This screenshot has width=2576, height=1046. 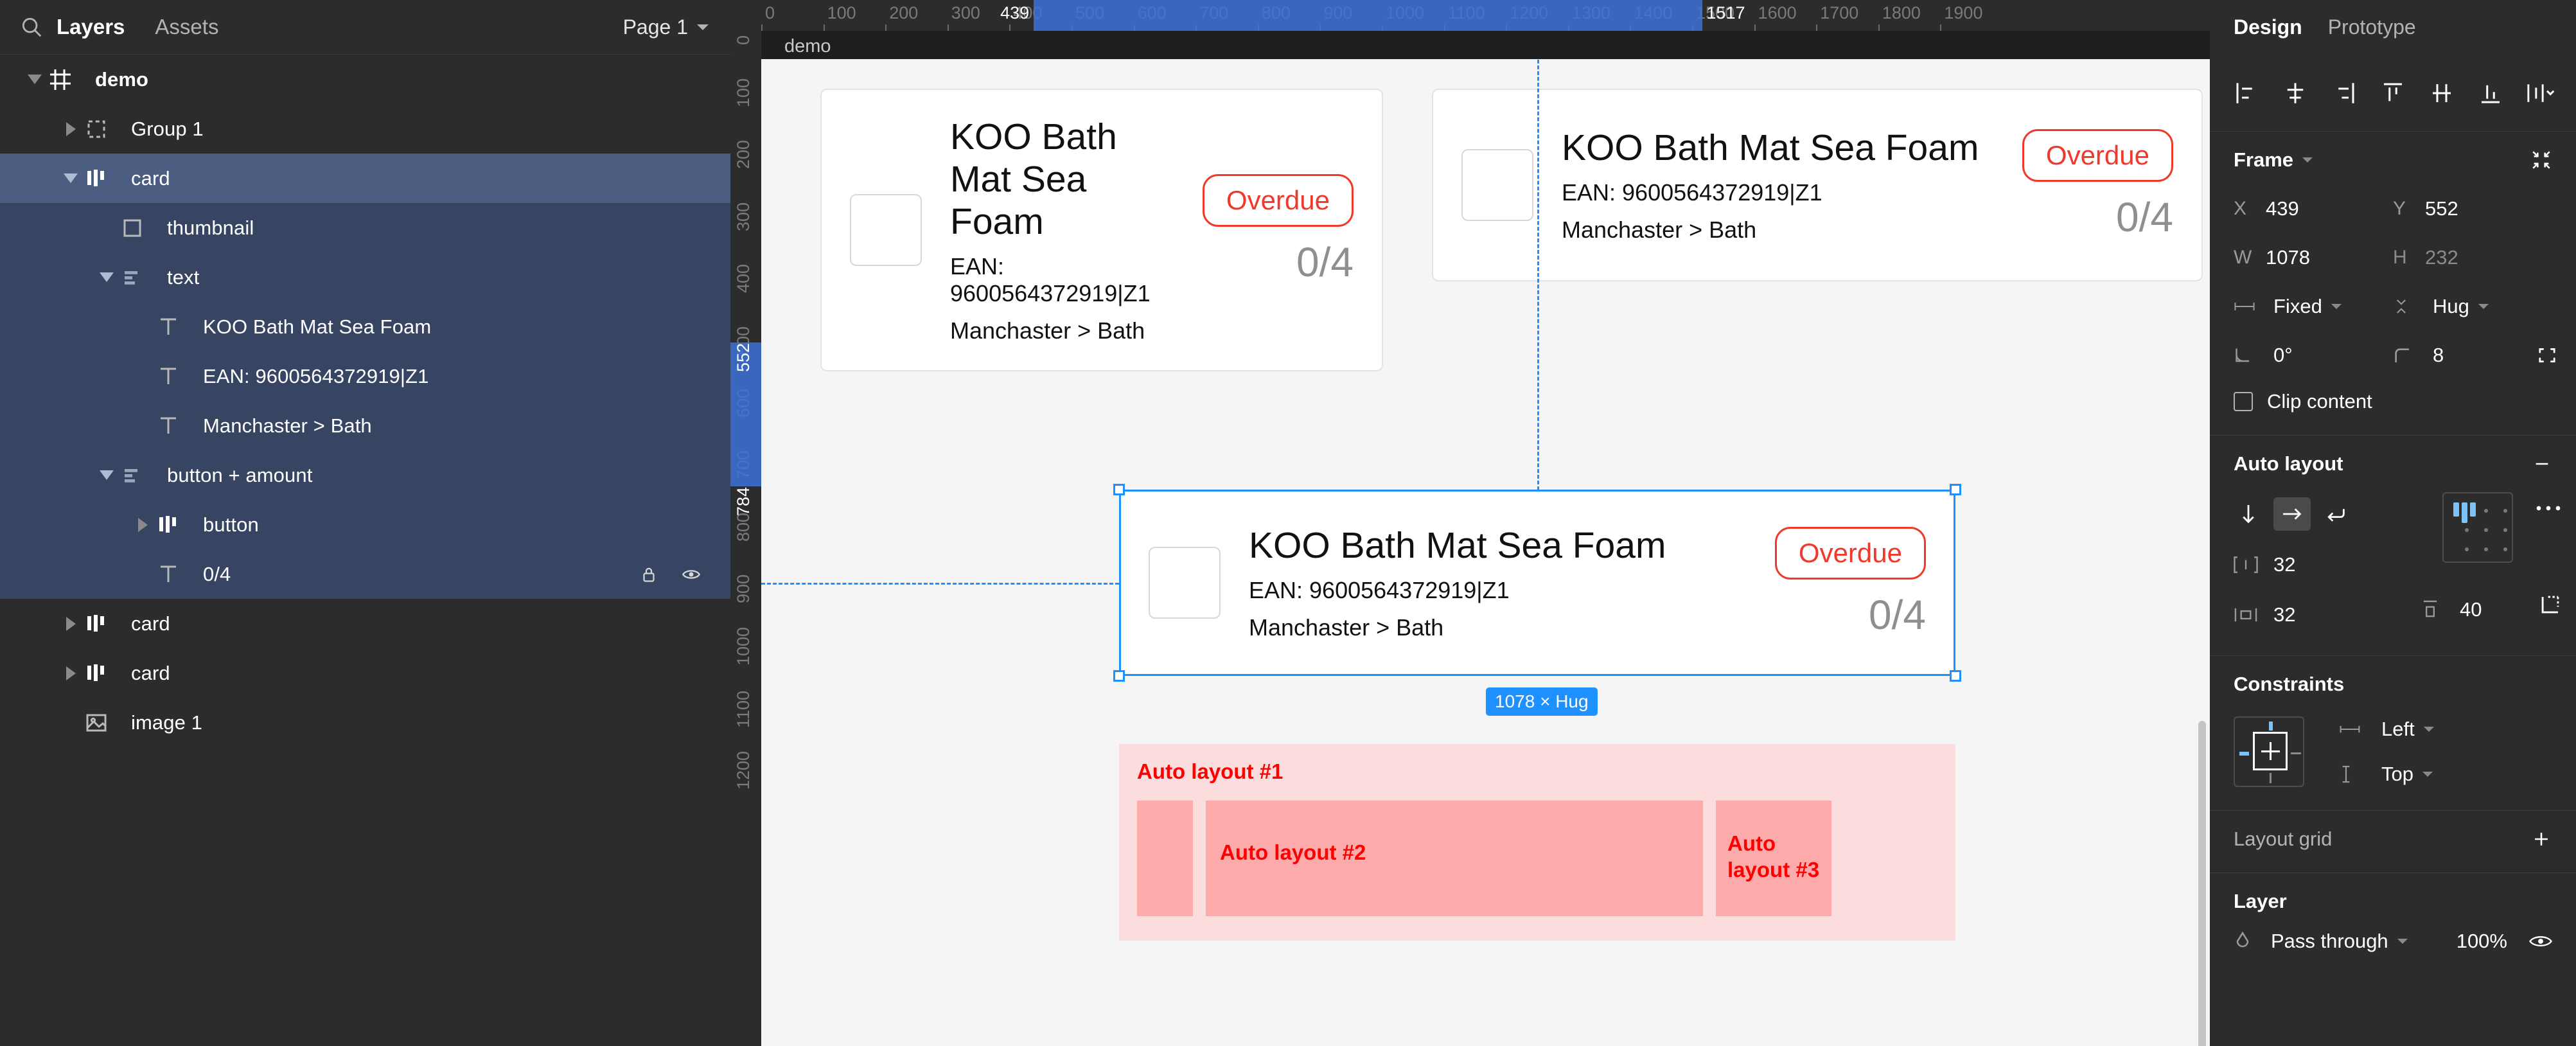 I want to click on layer-row-thumbnail: thumbnail, so click(x=365, y=228).